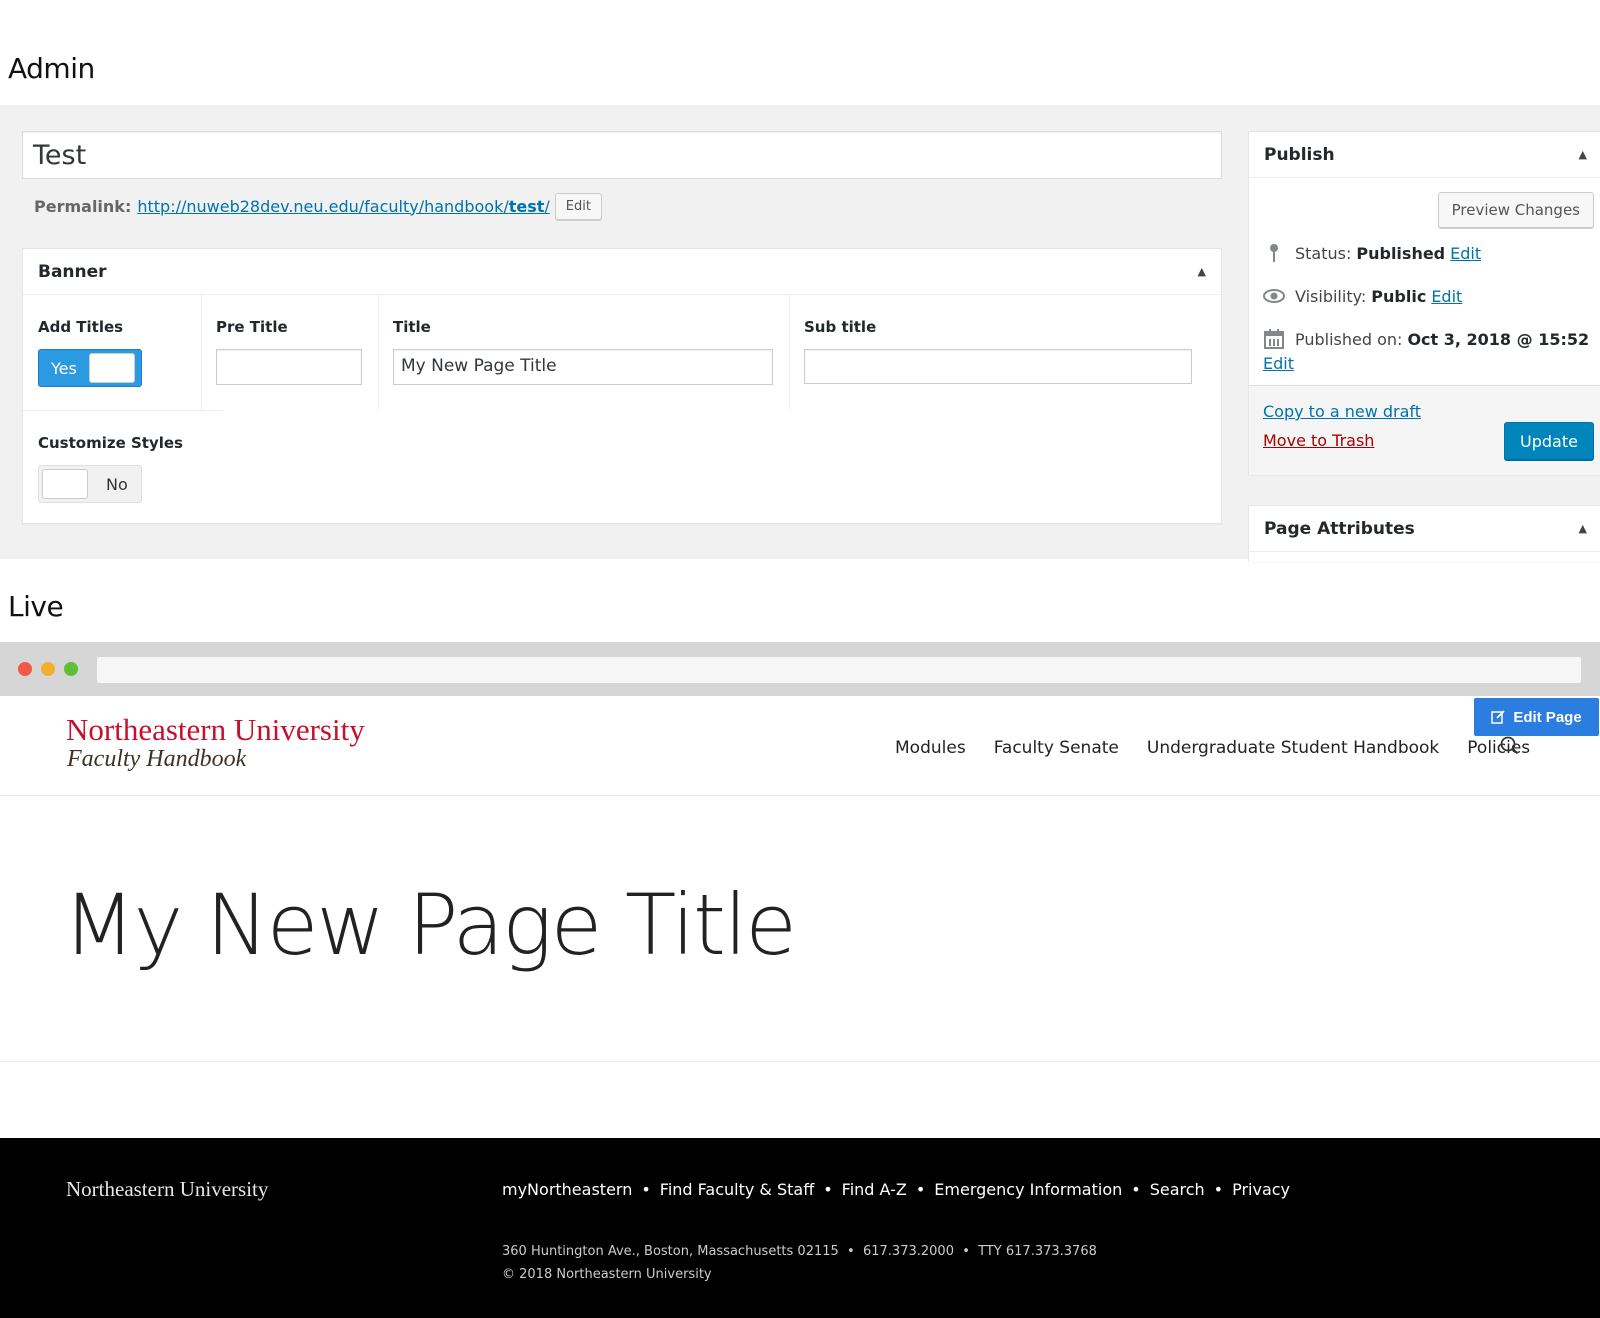  What do you see at coordinates (1323, 253) in the screenshot?
I see `status-label: Status:` at bounding box center [1323, 253].